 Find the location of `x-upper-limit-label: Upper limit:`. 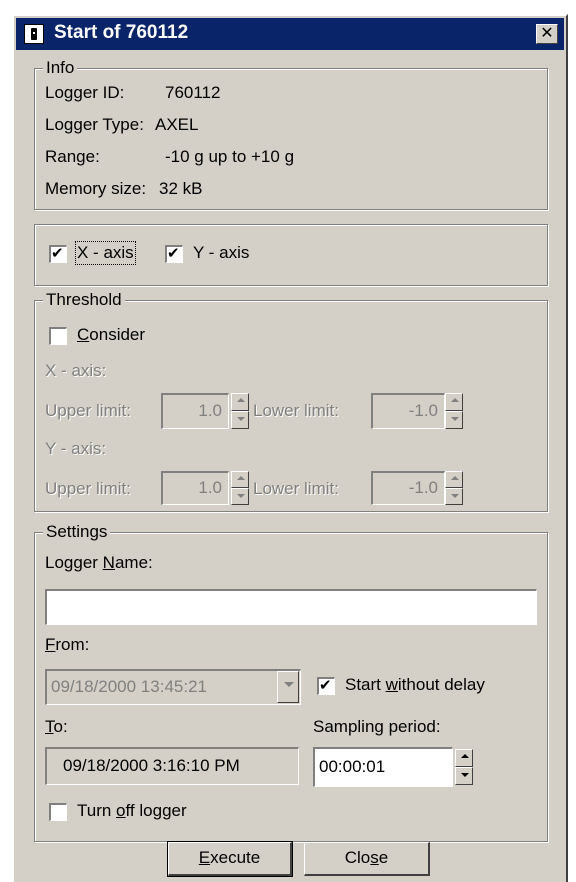

x-upper-limit-label: Upper limit: is located at coordinates (88, 410).